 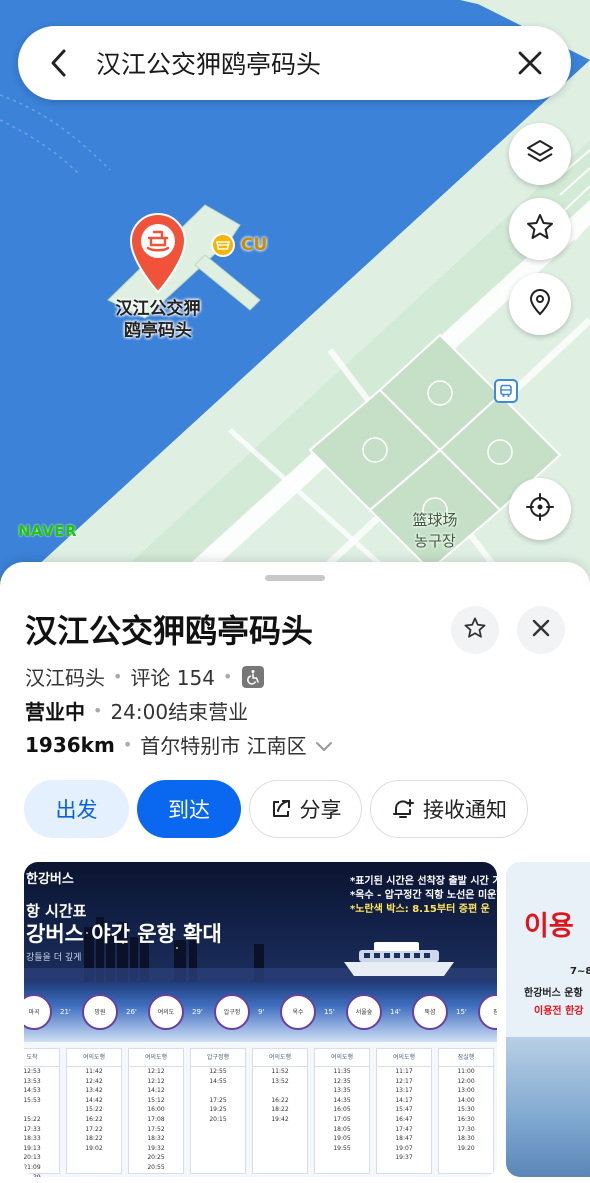 What do you see at coordinates (548, 1019) in the screenshot?
I see `photo-notice: 이용 7~8 한강버스 운항 이용전 한강` at bounding box center [548, 1019].